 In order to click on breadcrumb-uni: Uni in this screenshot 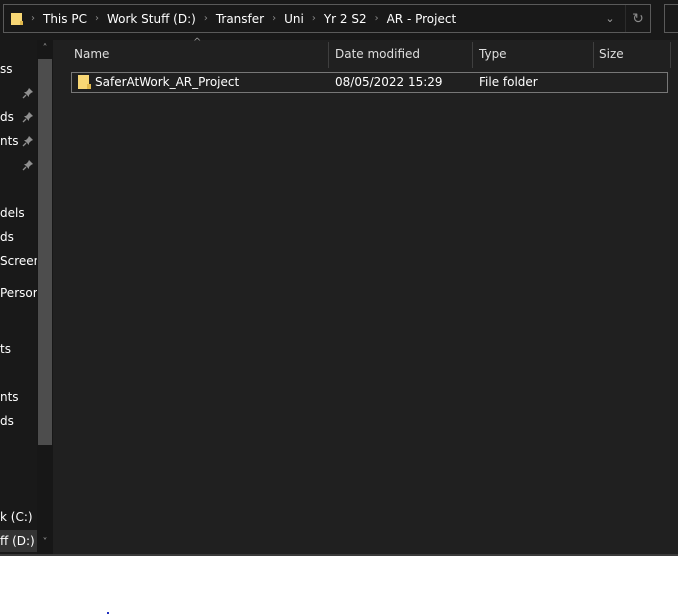, I will do `click(294, 19)`.